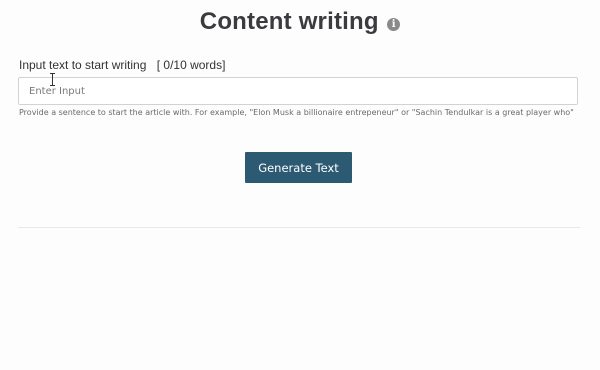  What do you see at coordinates (52, 79) in the screenshot?
I see `text-cursor-icon` at bounding box center [52, 79].